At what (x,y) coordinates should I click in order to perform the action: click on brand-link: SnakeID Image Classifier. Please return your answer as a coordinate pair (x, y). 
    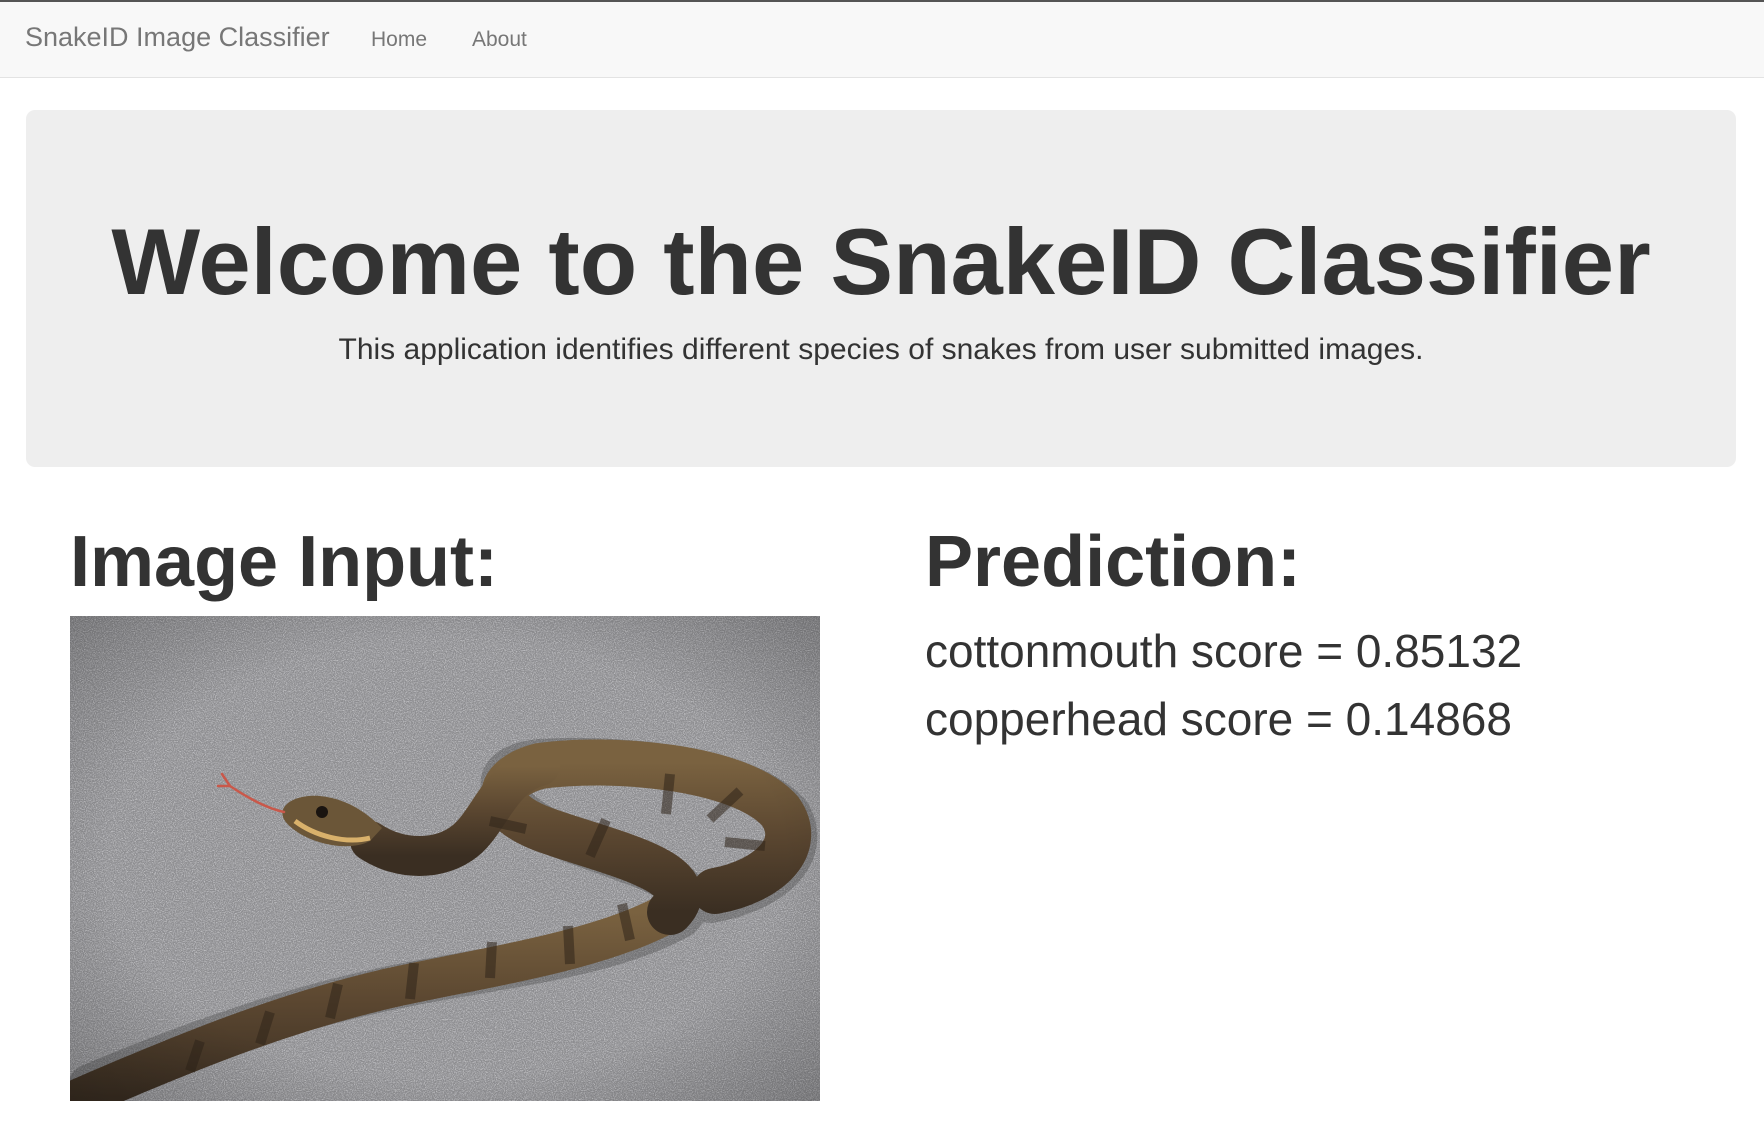
    Looking at the image, I should click on (177, 37).